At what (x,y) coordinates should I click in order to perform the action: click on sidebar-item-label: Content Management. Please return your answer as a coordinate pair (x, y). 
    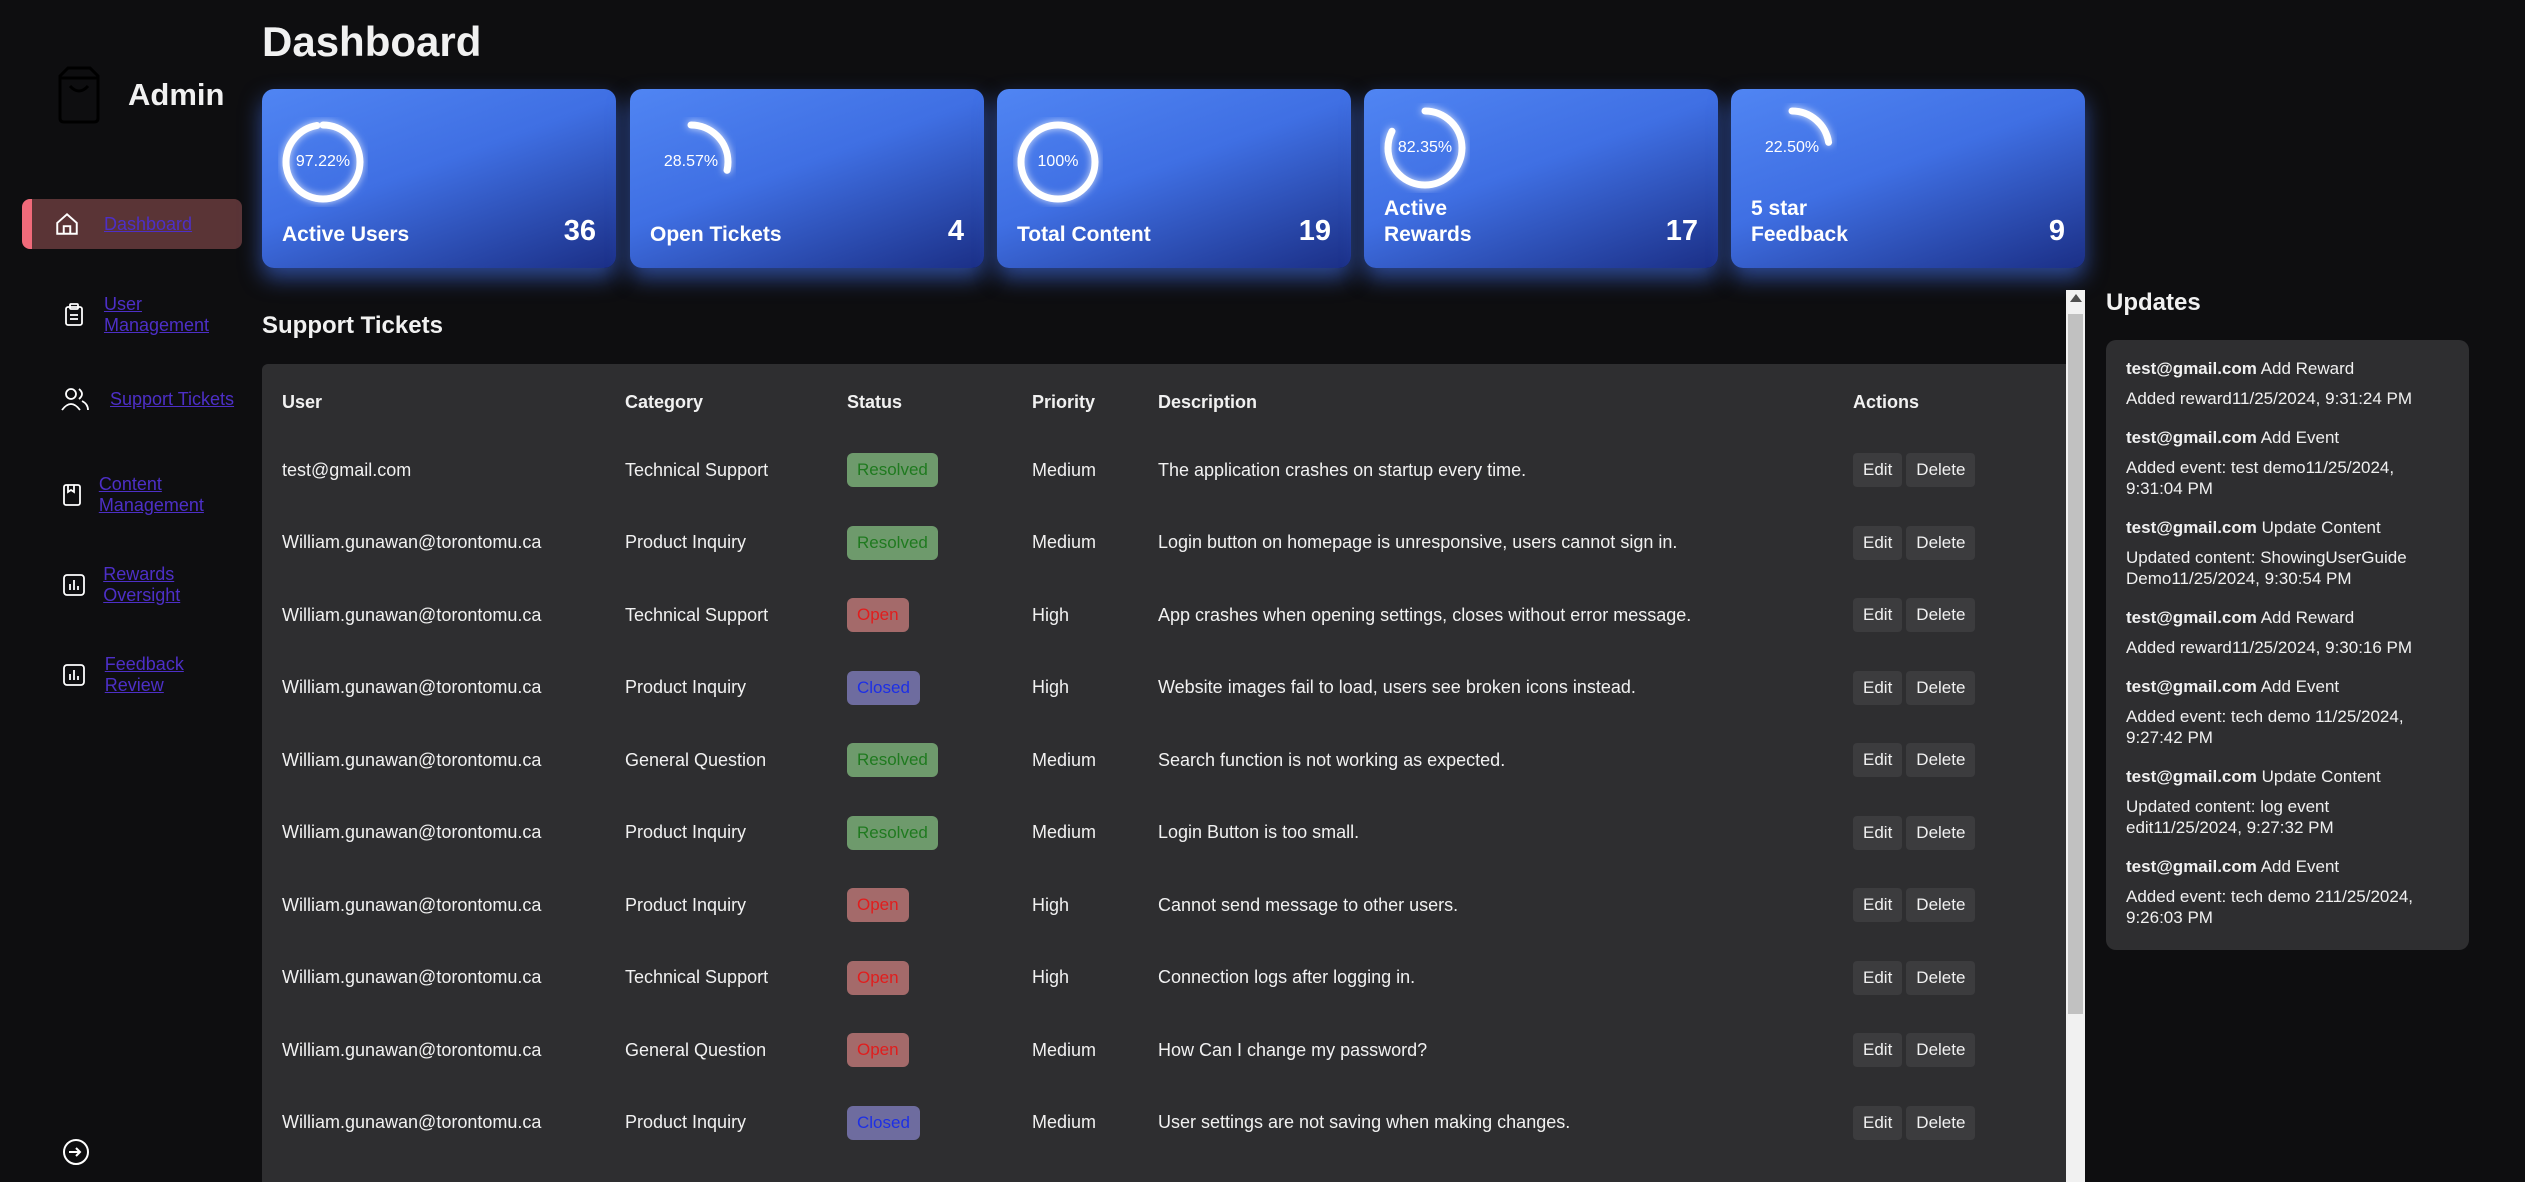
    Looking at the image, I should click on (170, 495).